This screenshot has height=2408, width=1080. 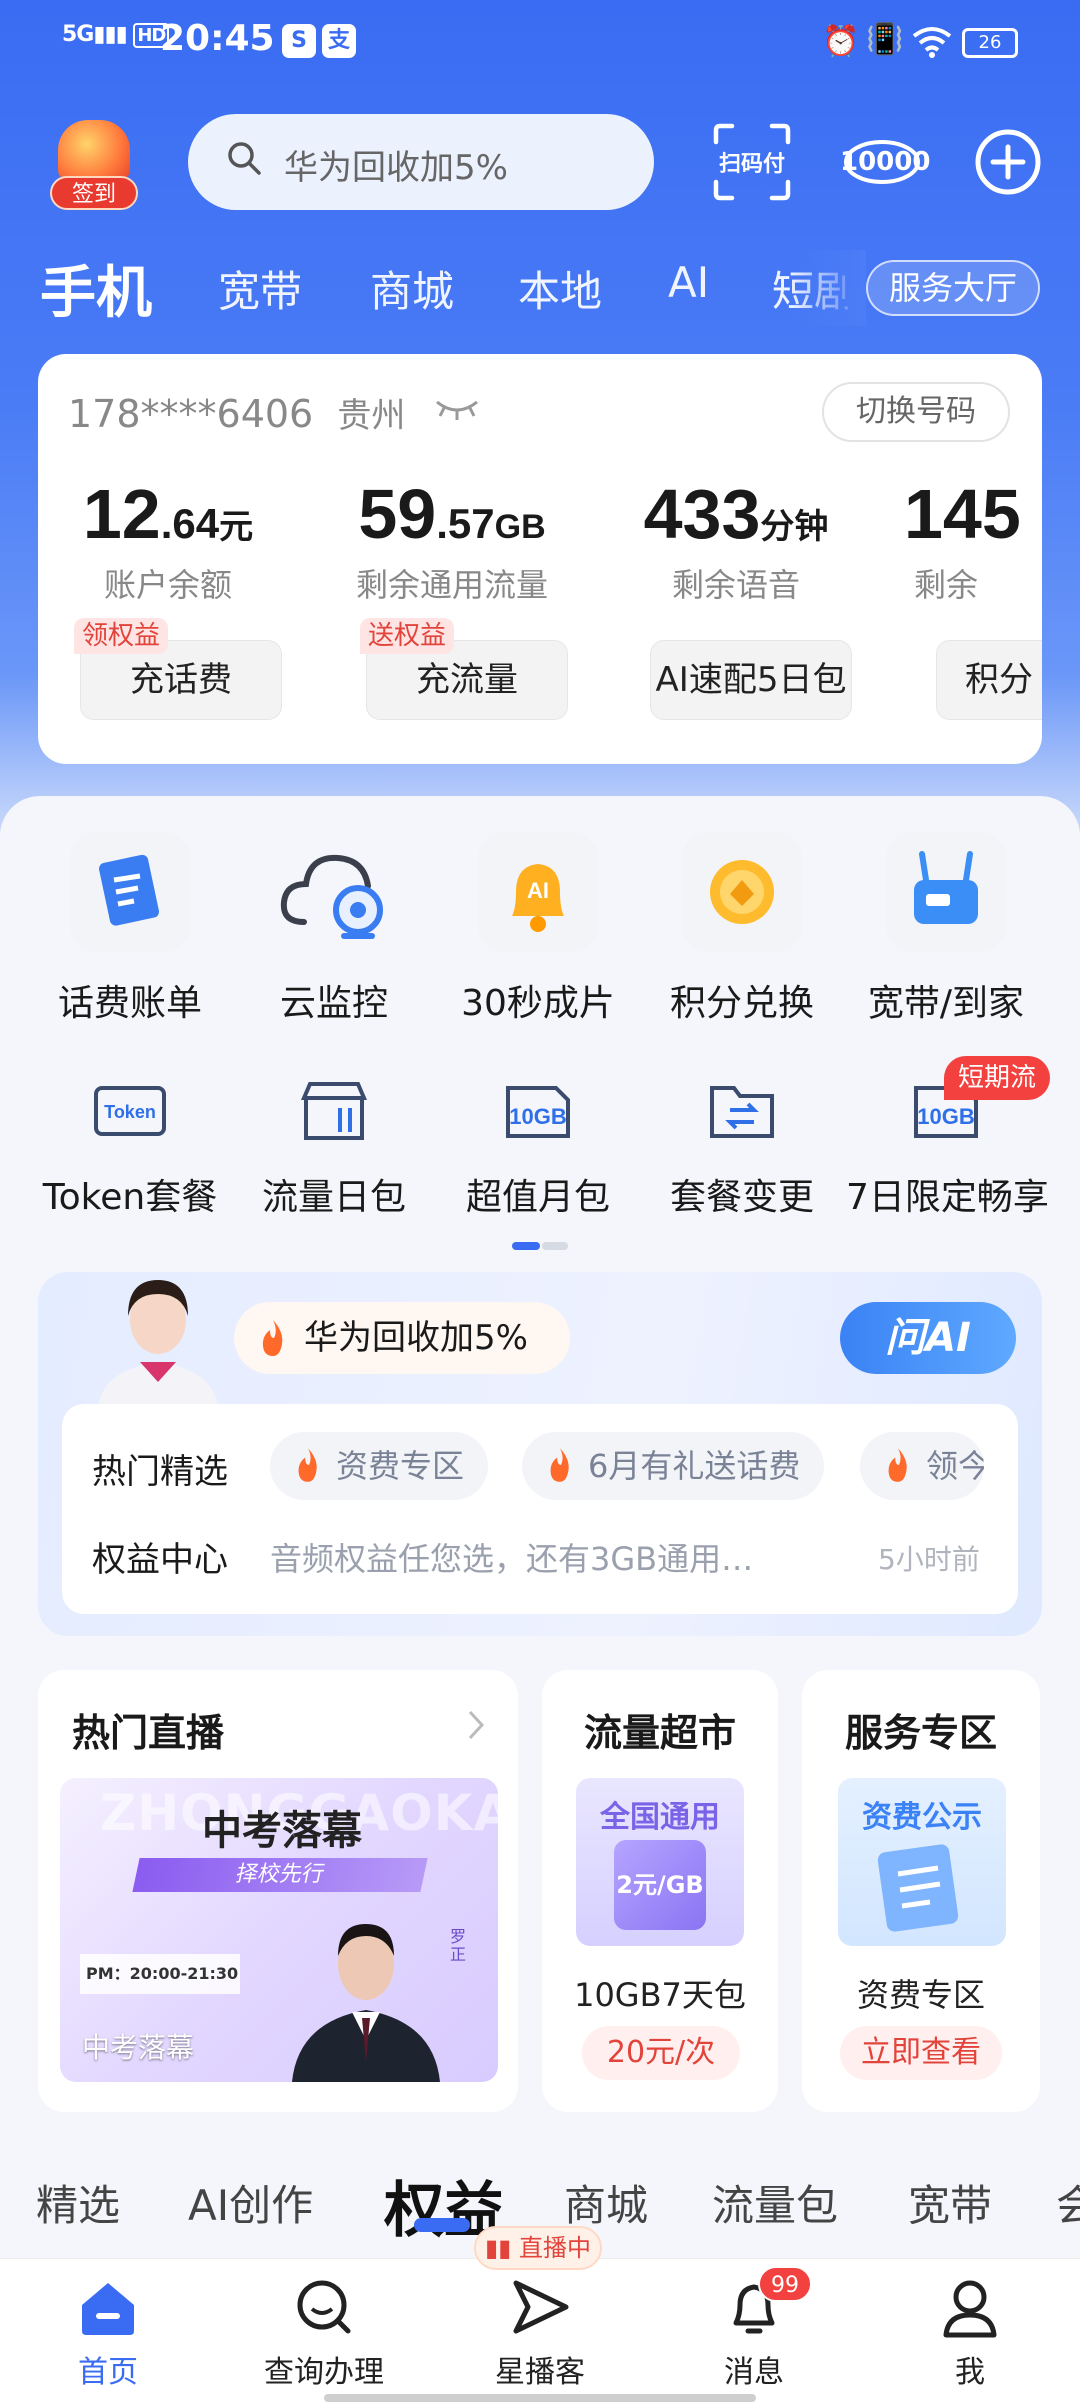 I want to click on data-pack-price: 20元/次, so click(x=661, y=2053).